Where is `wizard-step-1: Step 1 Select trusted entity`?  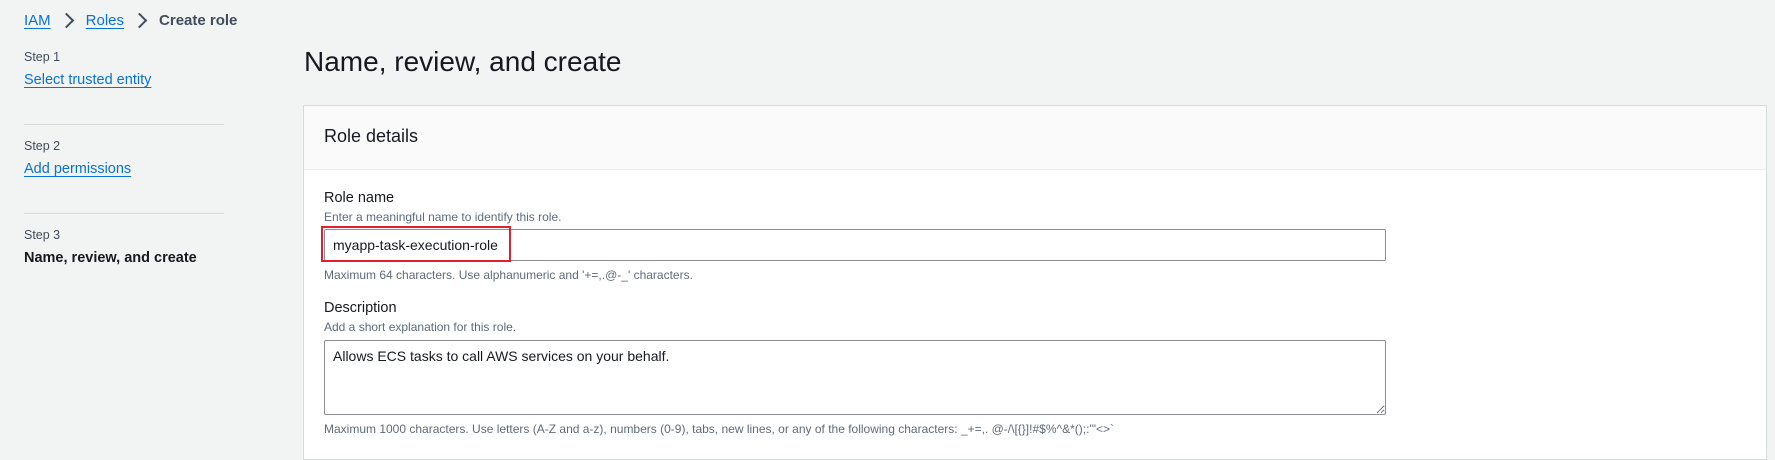
wizard-step-1: Step 1 Select trusted entity is located at coordinates (124, 87).